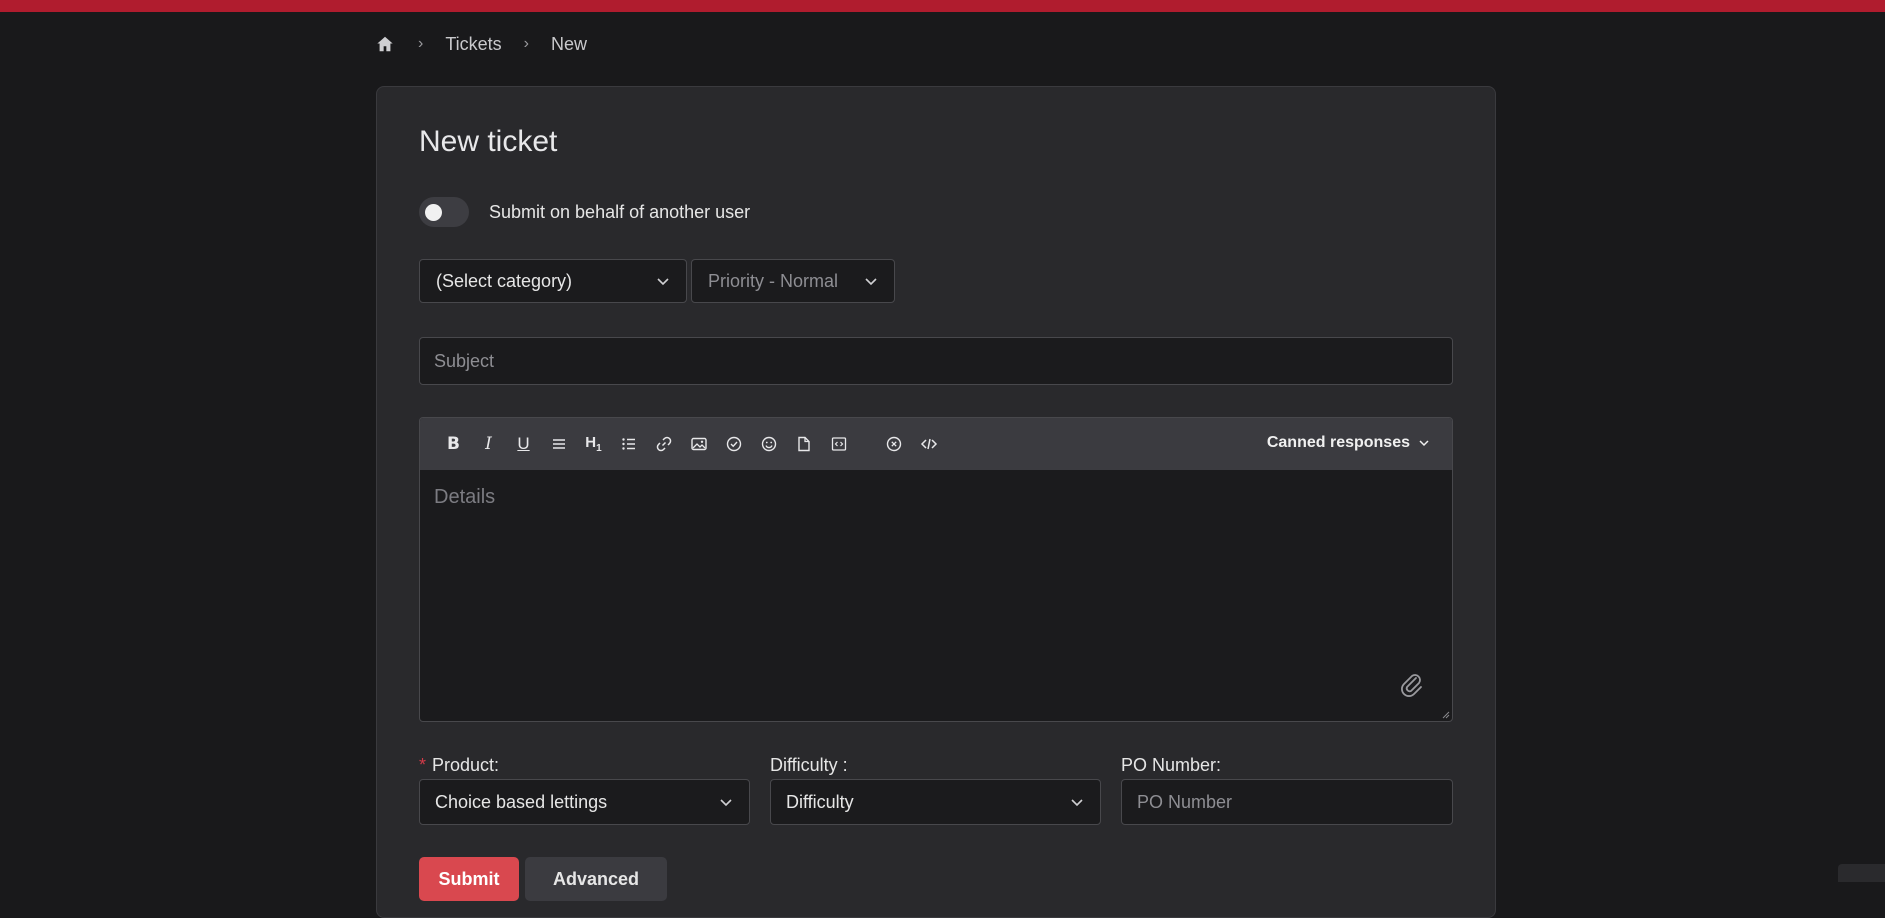 The width and height of the screenshot is (1885, 918). Describe the element at coordinates (453, 444) in the screenshot. I see `bold-icon: B` at that location.